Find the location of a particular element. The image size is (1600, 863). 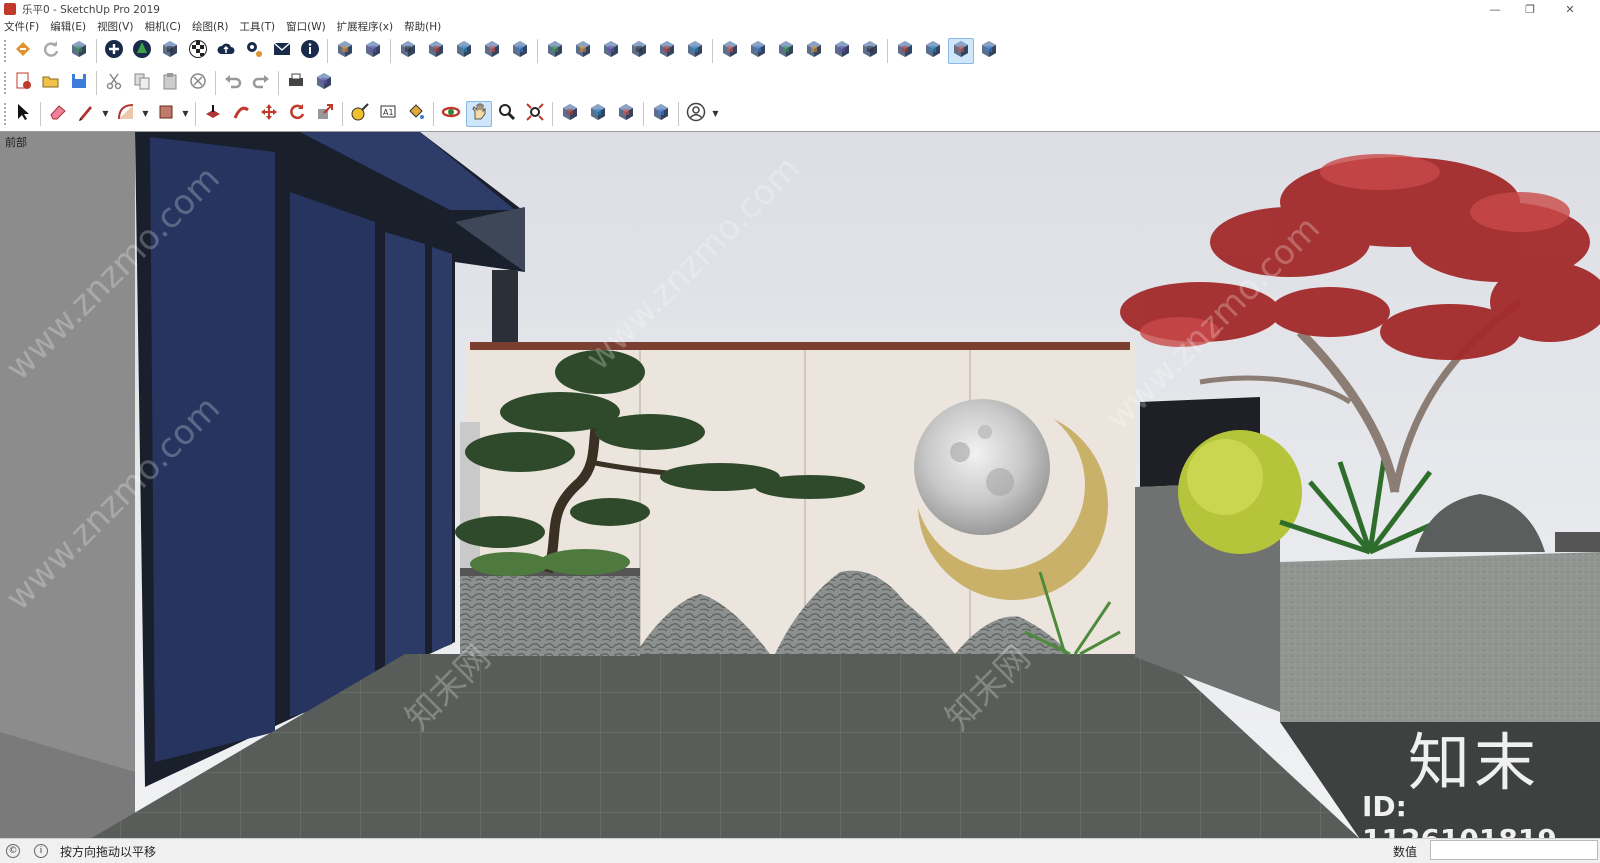

pencil-button is located at coordinates (86, 114).